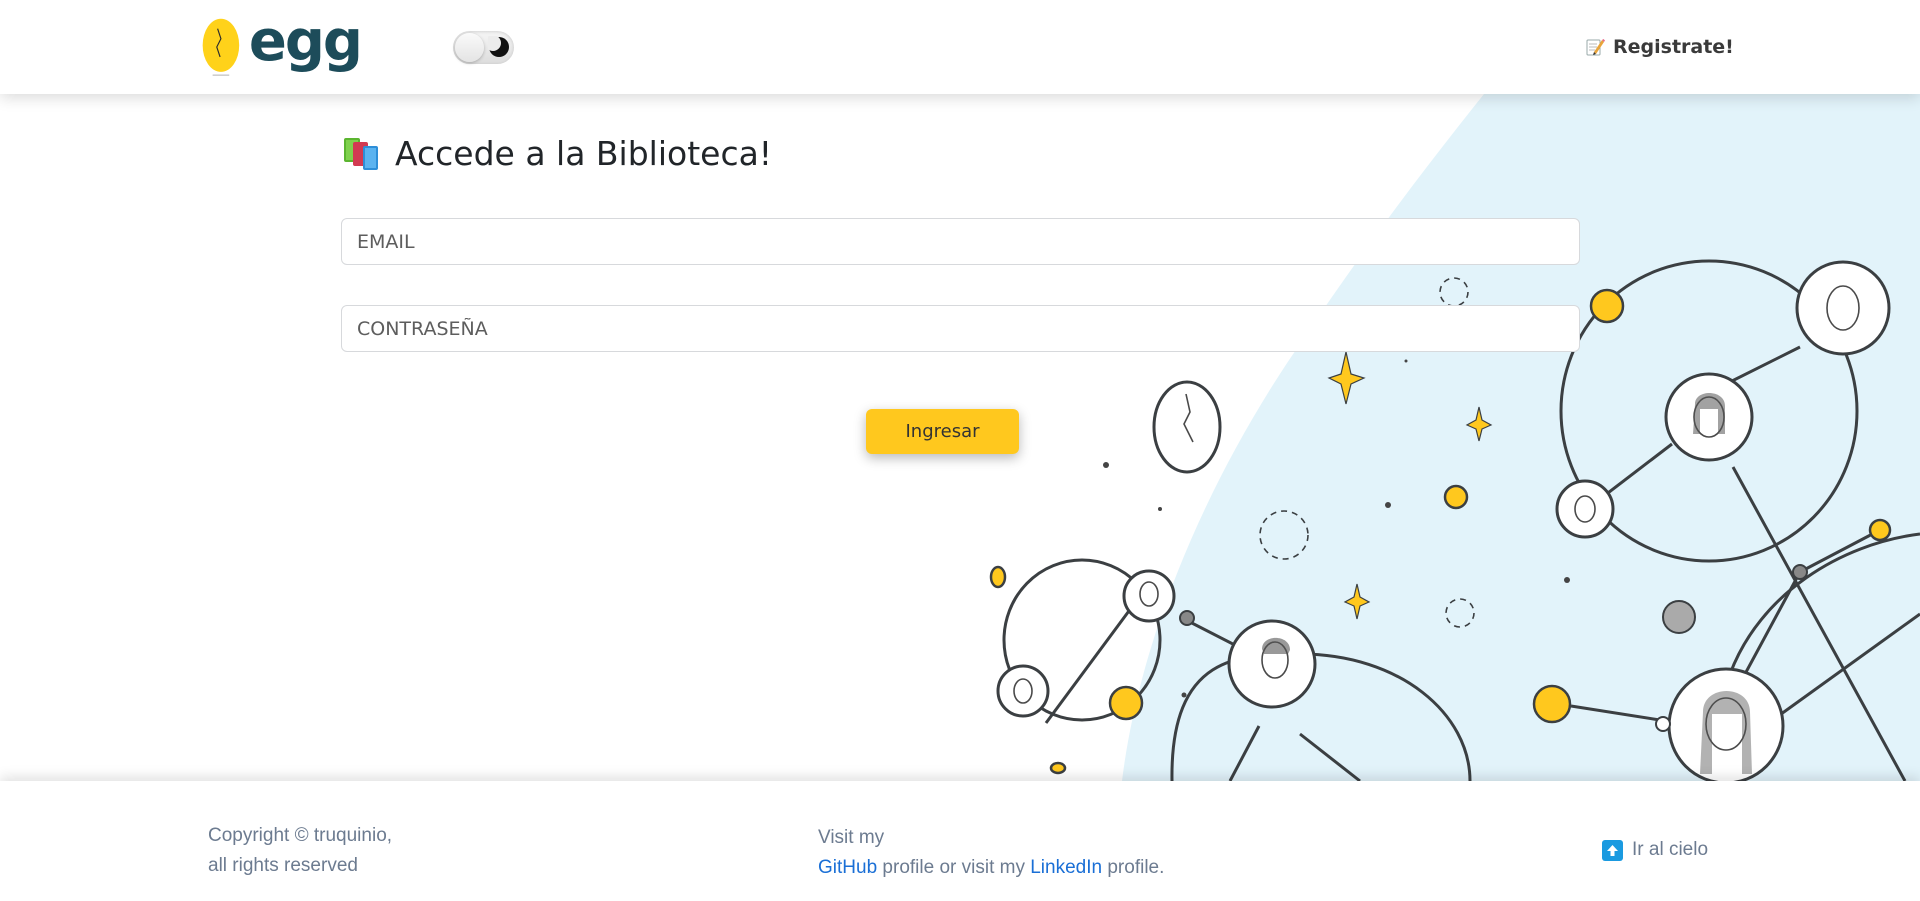 The height and width of the screenshot is (901, 1920). I want to click on scroll-top-label: Ir al cielo, so click(1670, 849).